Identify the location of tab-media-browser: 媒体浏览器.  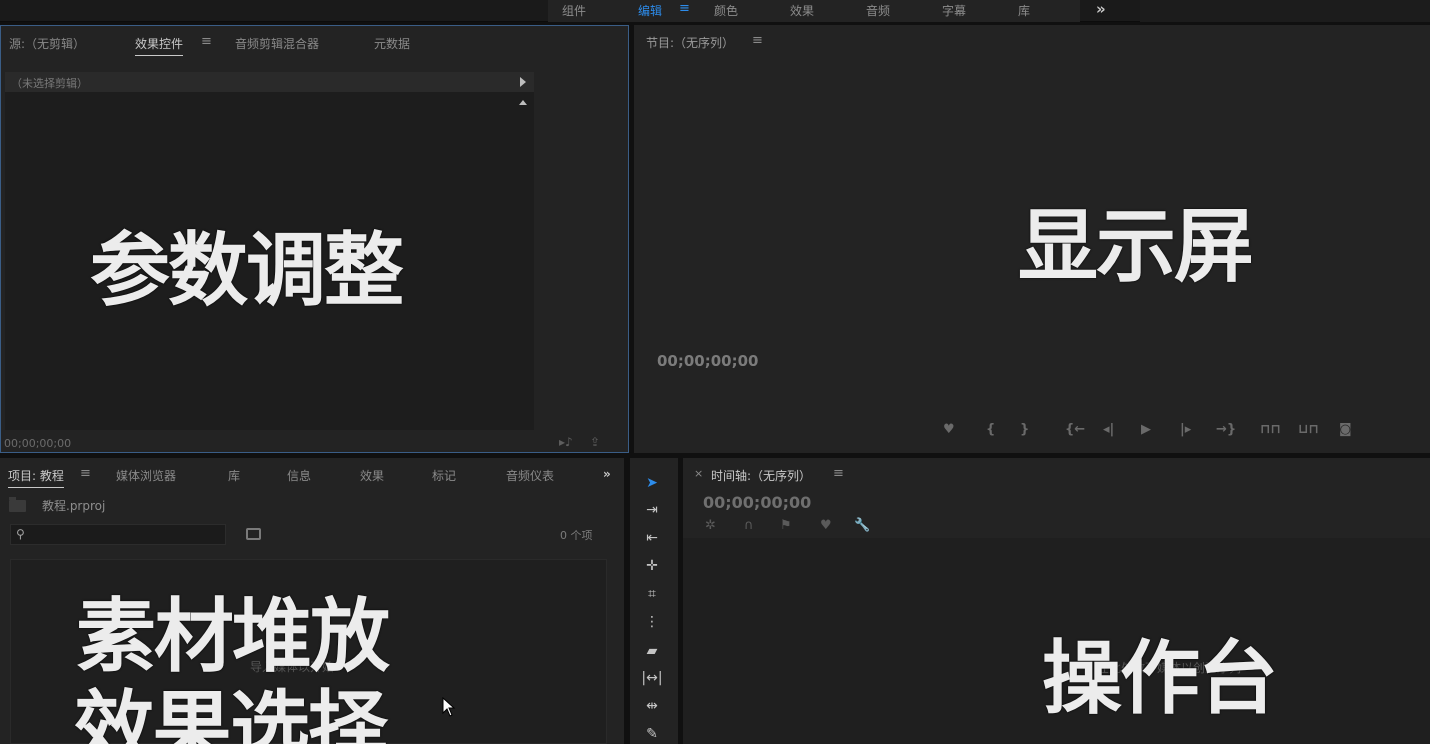
(146, 475).